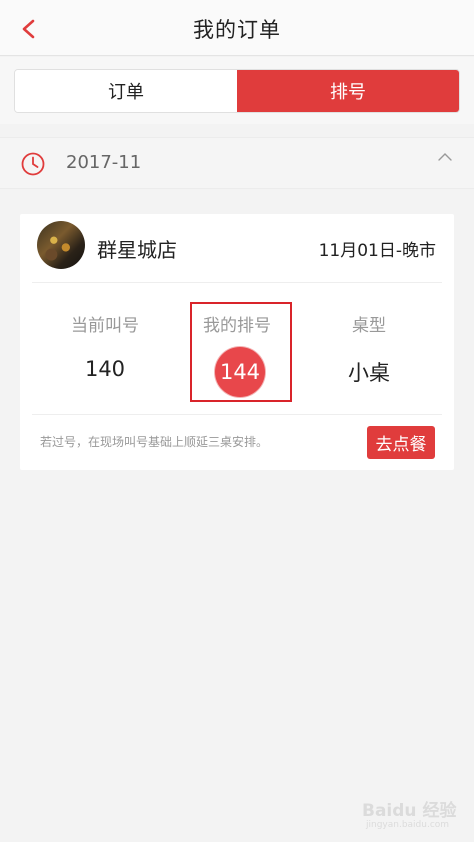 The height and width of the screenshot is (842, 474). I want to click on watermark-main: Baidu 经验, so click(409, 811).